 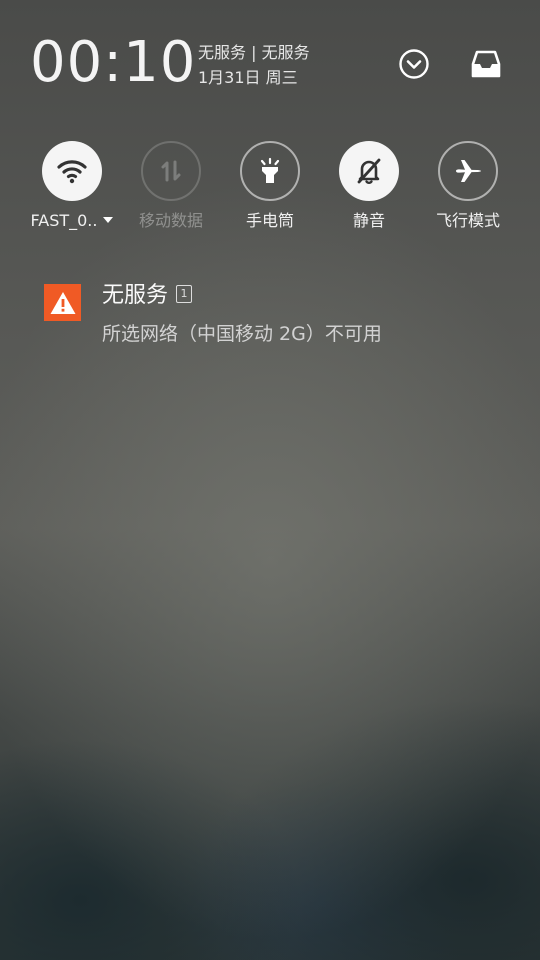 I want to click on dropdown-caret-icon, so click(x=108, y=219).